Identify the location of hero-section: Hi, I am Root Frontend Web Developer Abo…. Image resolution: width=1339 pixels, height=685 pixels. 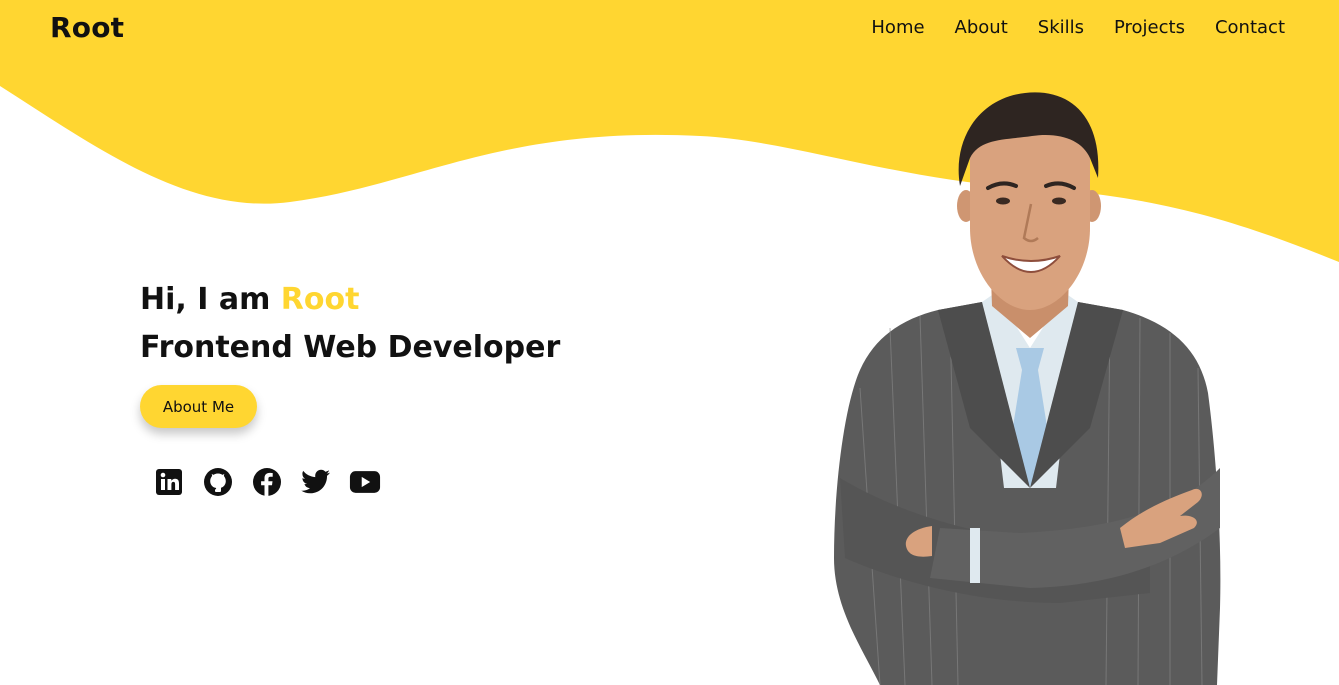
(350, 386).